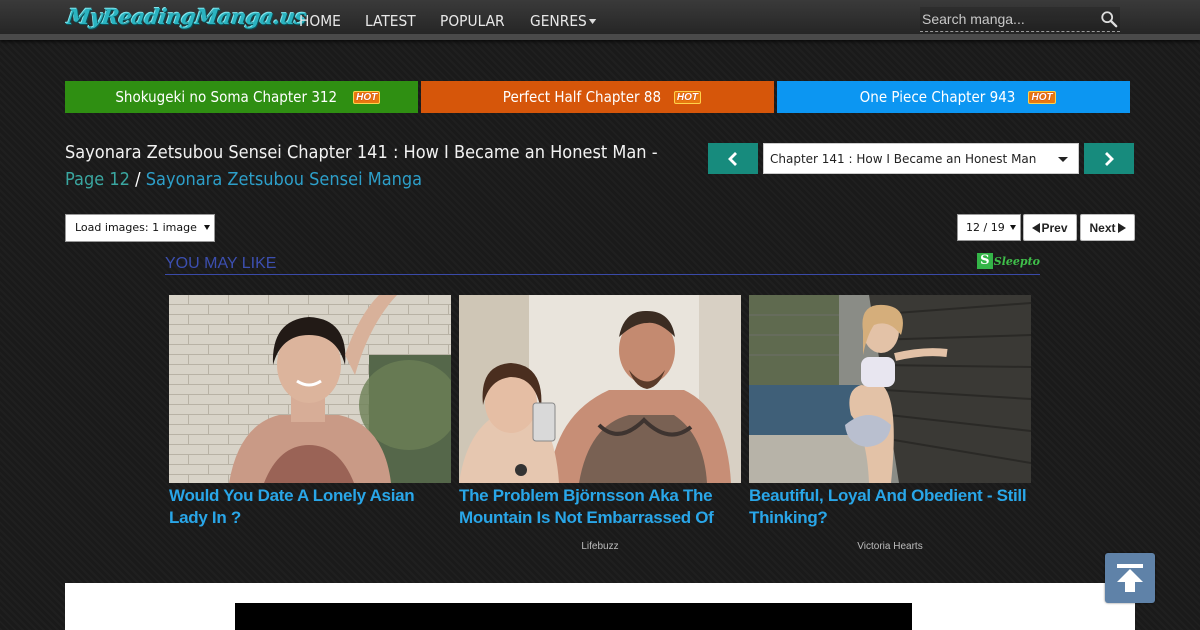 This screenshot has width=1200, height=630. I want to click on site-logo: MyReadingManga.us, so click(186, 19).